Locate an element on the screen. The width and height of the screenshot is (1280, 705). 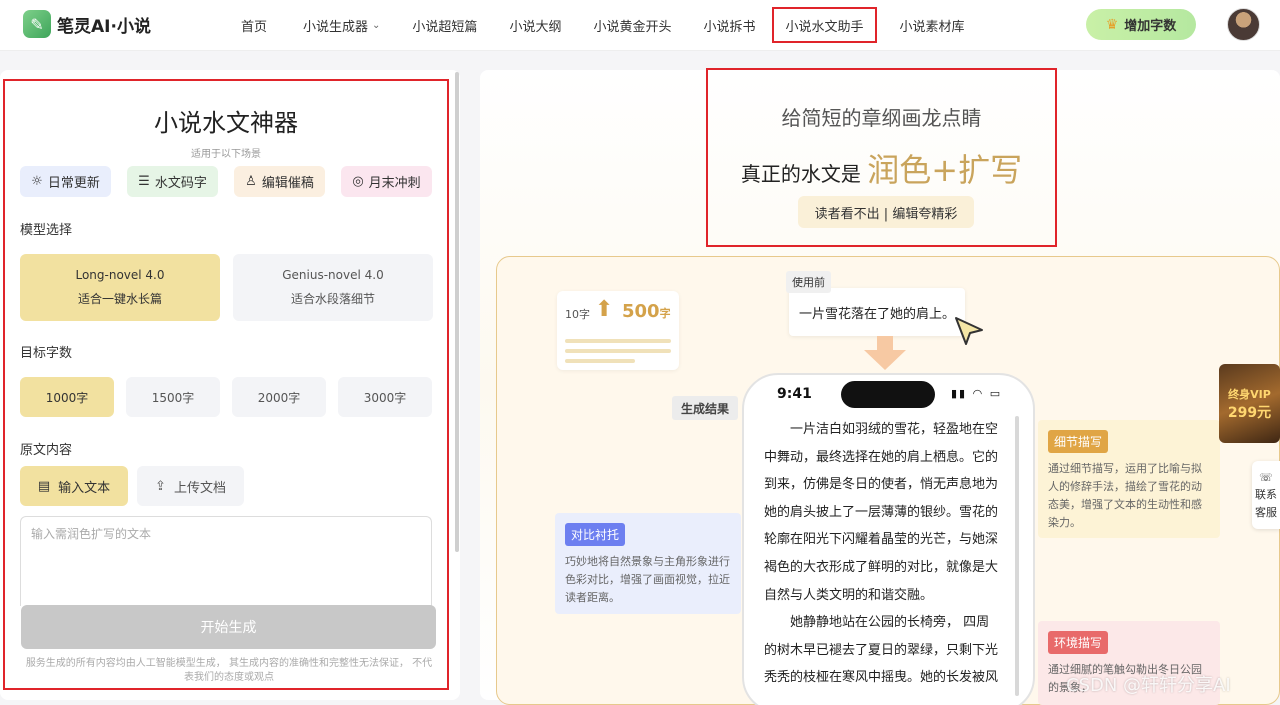
scenario-chip-daily: ☼ 日常更新 is located at coordinates (65, 181).